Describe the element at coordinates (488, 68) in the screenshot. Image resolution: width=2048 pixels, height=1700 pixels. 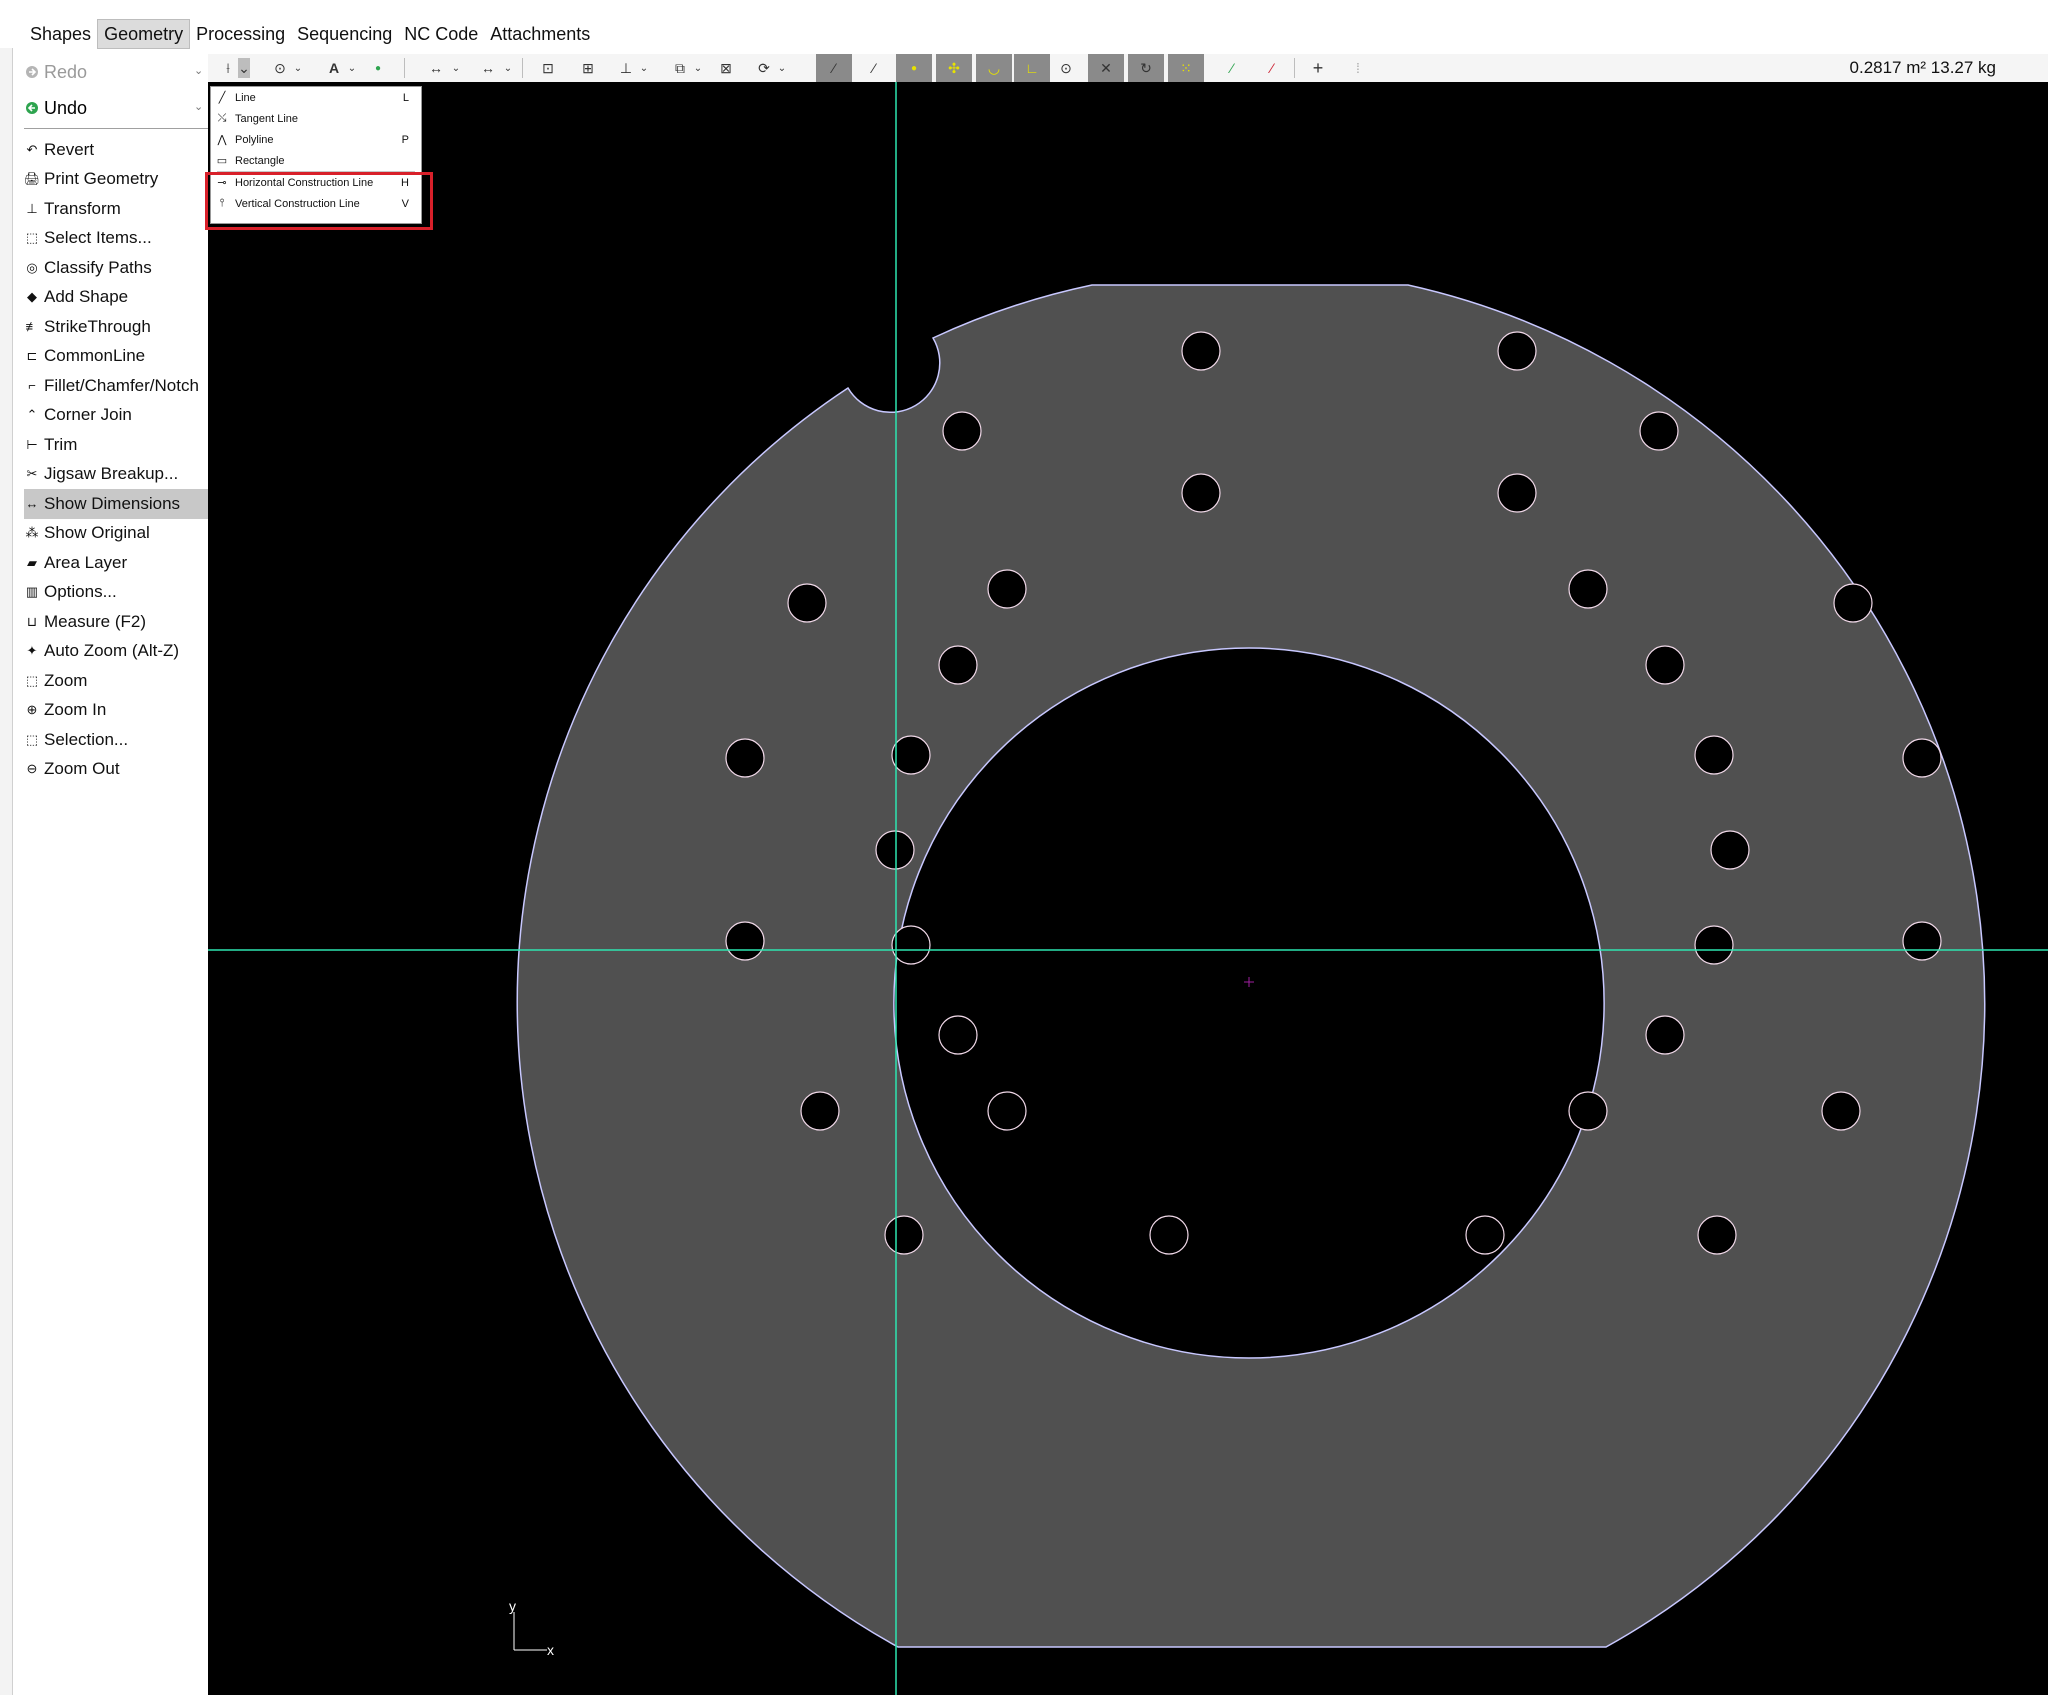
I see `dimension-align-icon: ↔` at that location.